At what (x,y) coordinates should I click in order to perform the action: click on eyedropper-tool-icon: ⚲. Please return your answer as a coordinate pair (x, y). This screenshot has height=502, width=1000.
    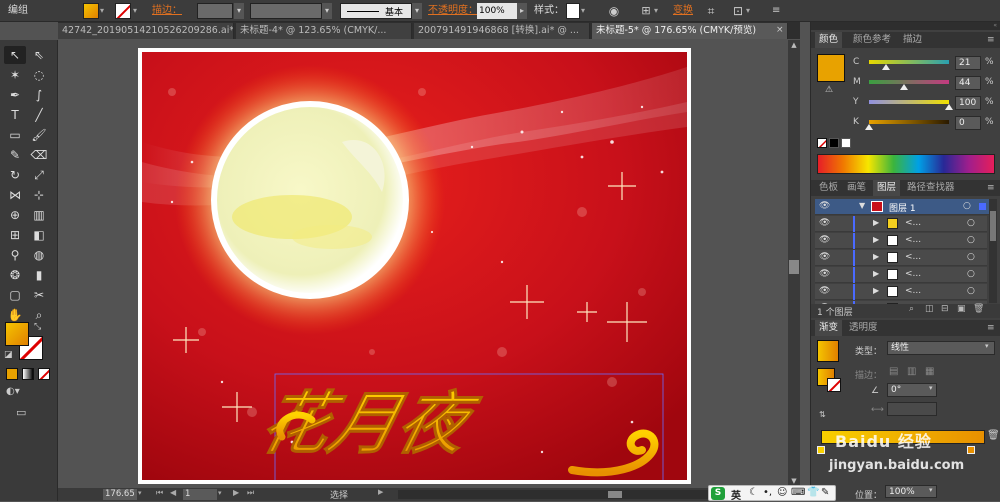
    Looking at the image, I should click on (15, 255).